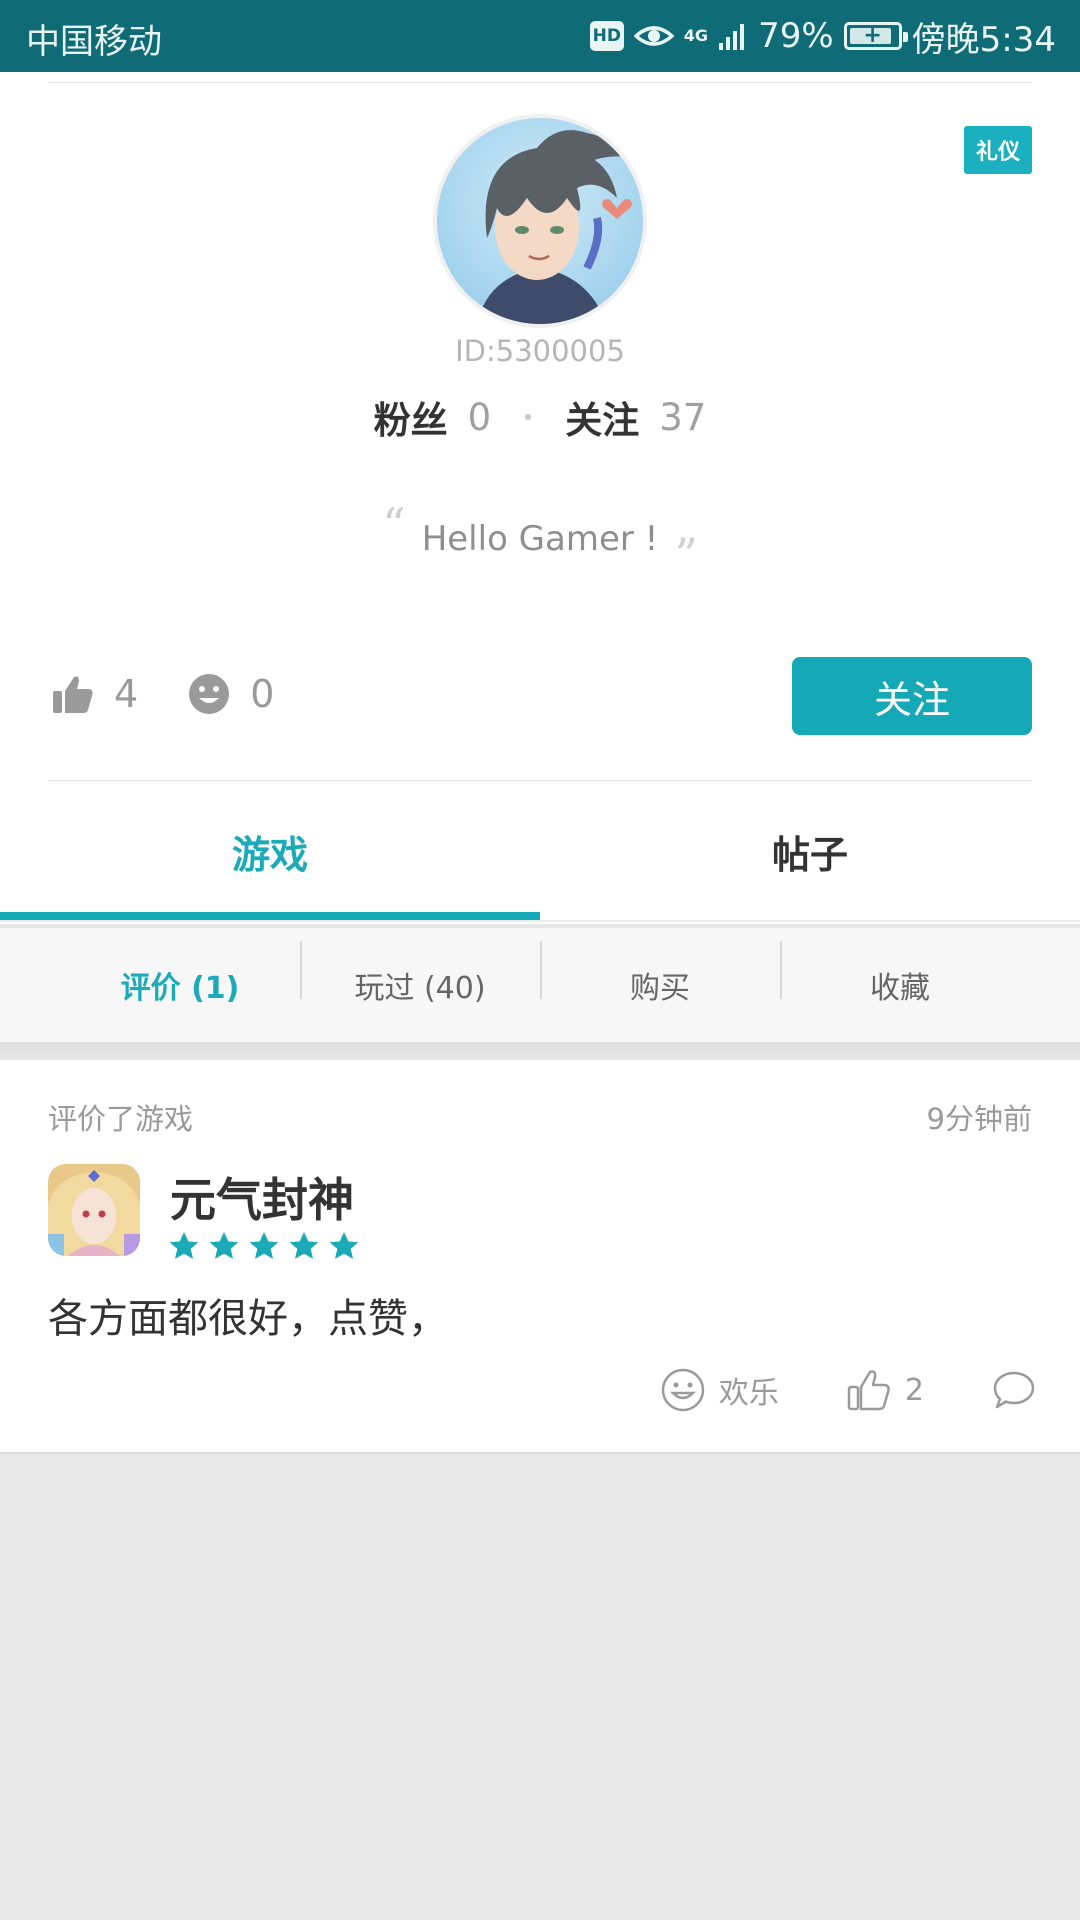  I want to click on fans-label: 粉丝, so click(411, 417).